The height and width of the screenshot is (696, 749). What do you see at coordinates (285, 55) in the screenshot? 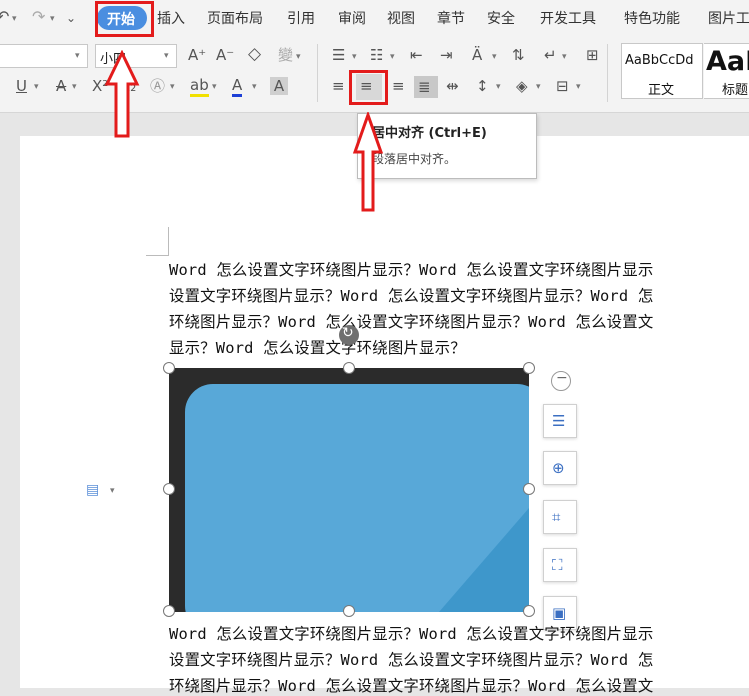
I see `phonetic-guide-icon: 變` at bounding box center [285, 55].